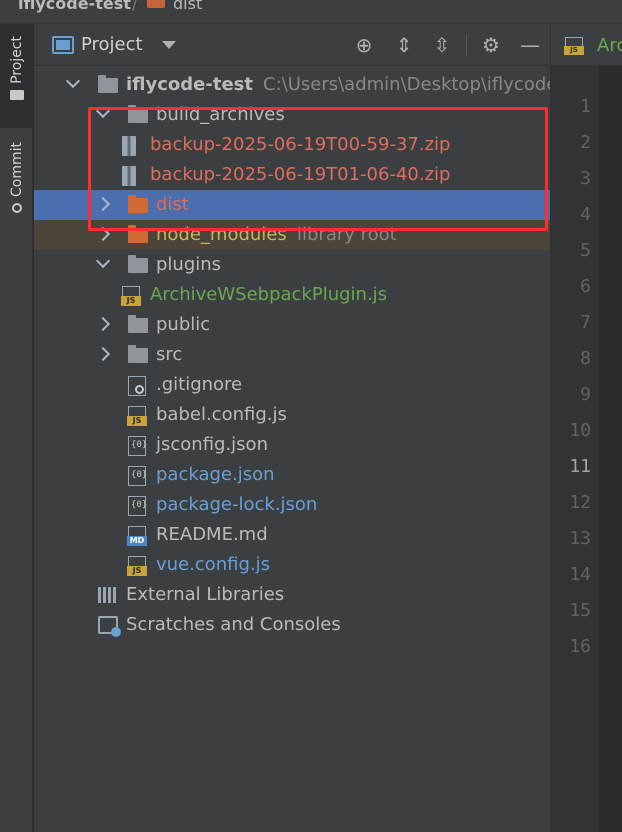 The image size is (622, 832). Describe the element at coordinates (237, 504) in the screenshot. I see `tree-item-label: package-lock.json` at that location.